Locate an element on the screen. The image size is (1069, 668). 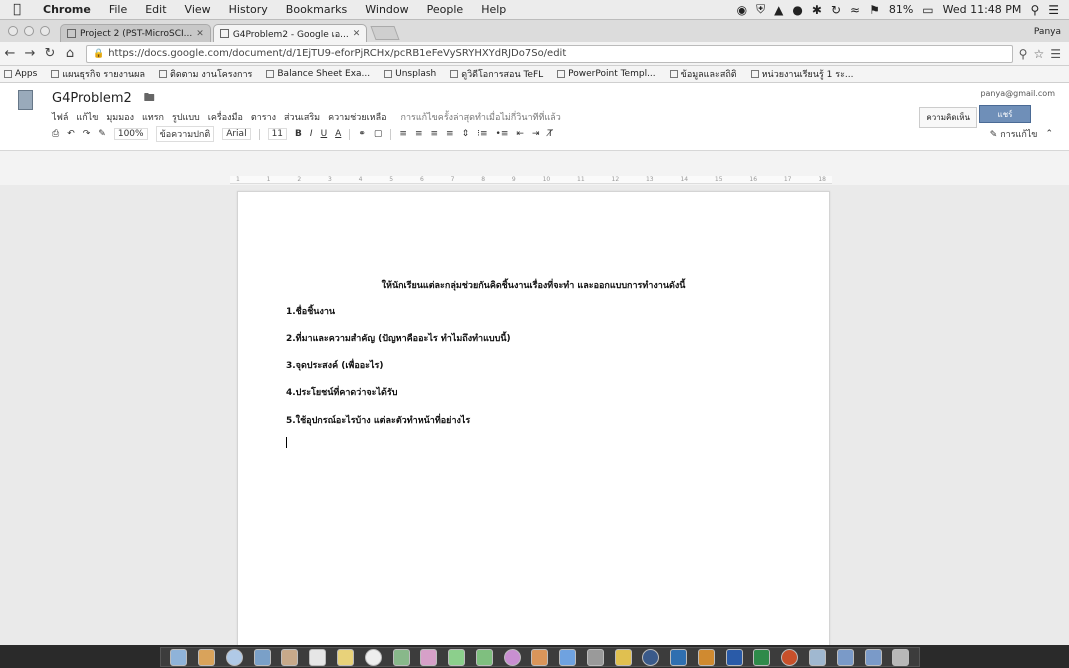
menu-edit: Edit is located at coordinates (155, 9).